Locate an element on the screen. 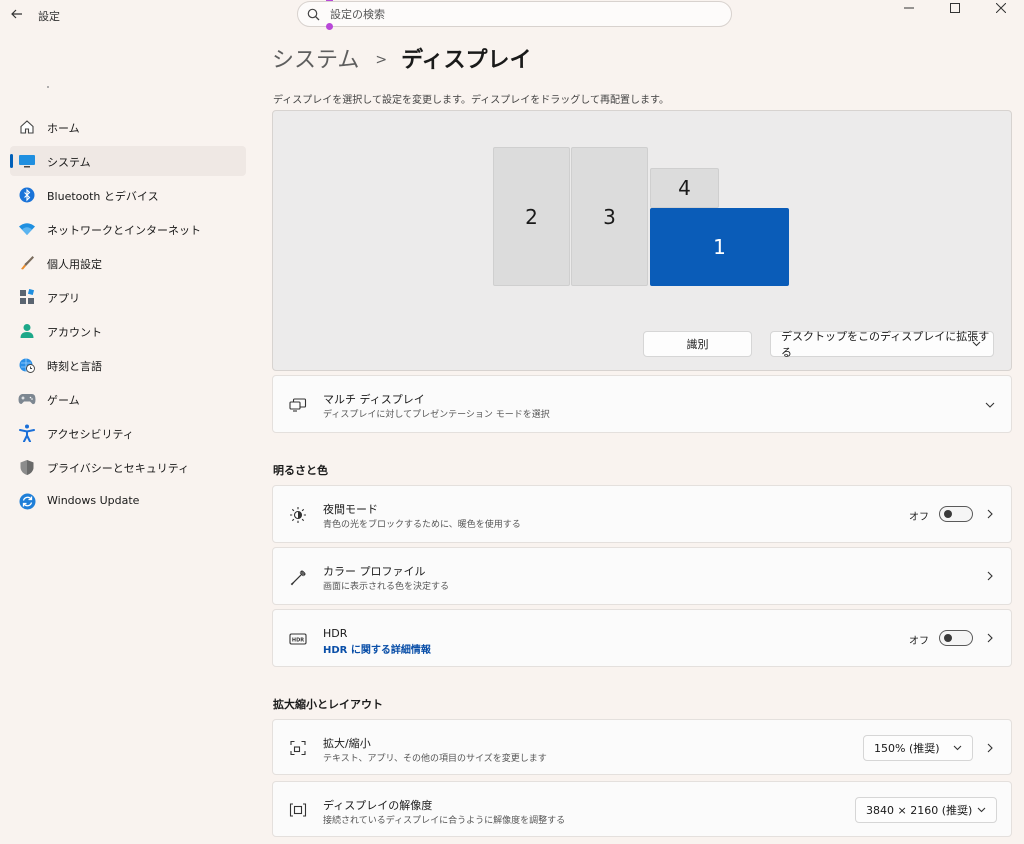  cursor-marker is located at coordinates (329, 26).